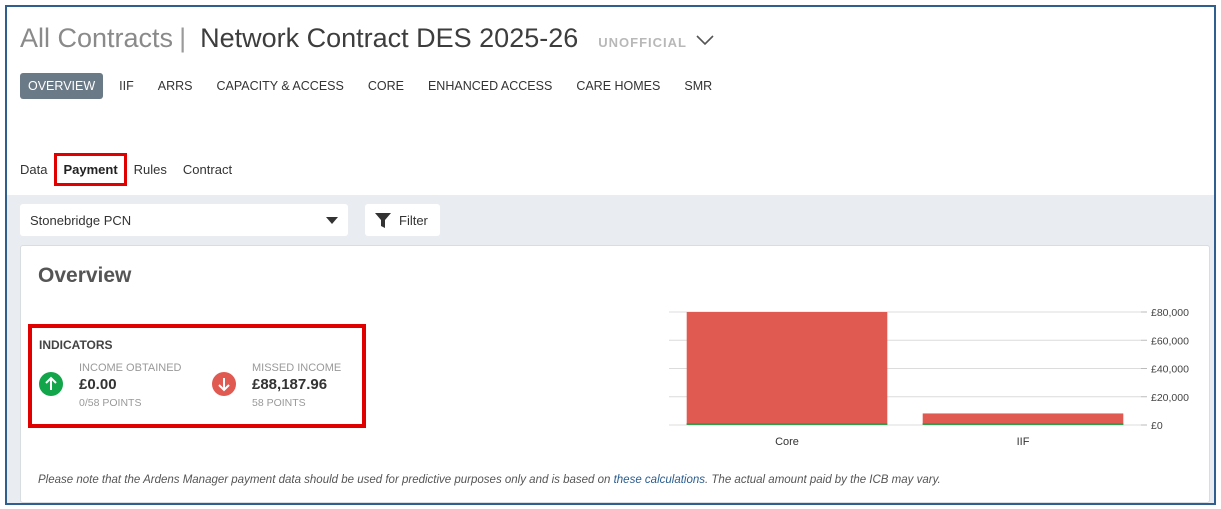  Describe the element at coordinates (490, 86) in the screenshot. I see `tab-enhanced-access: ENHANCED ACCESS` at that location.